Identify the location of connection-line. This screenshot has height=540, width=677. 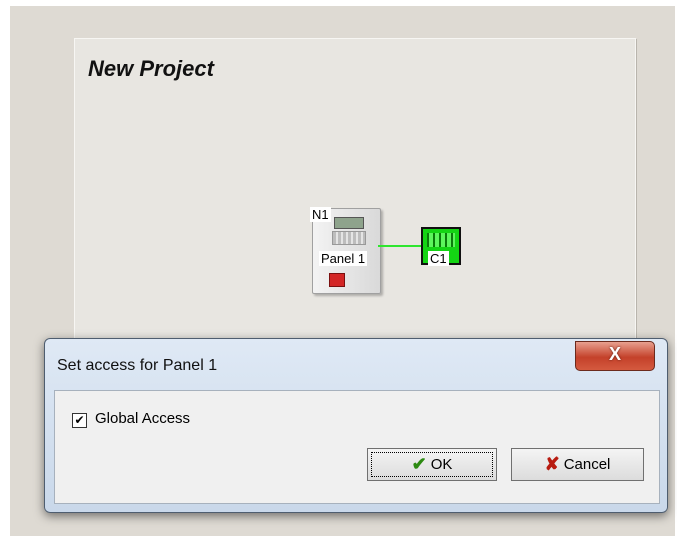
(400, 246).